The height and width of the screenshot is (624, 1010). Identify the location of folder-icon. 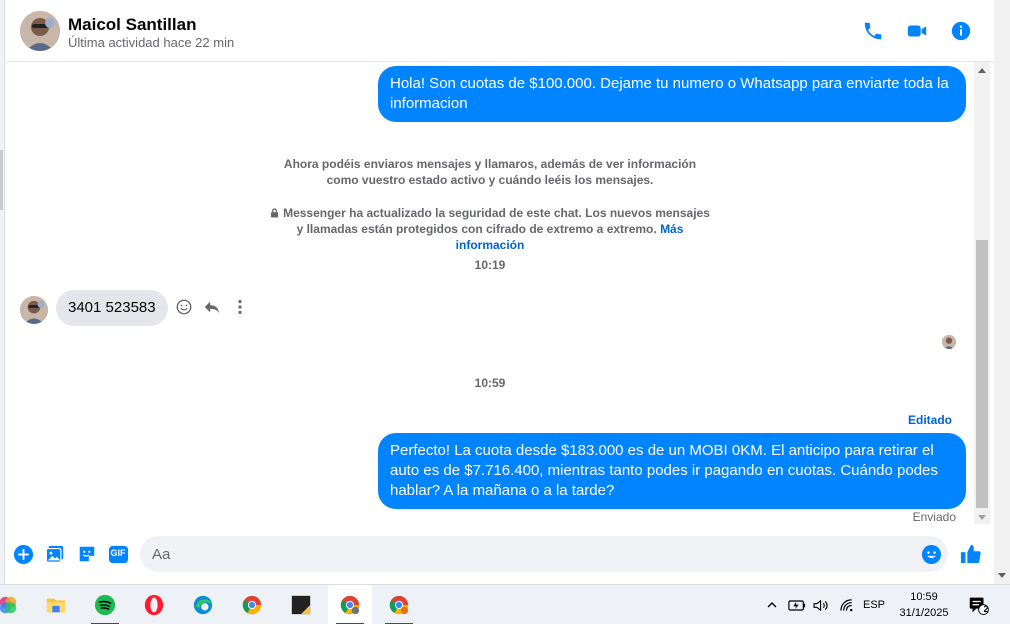
(56, 605).